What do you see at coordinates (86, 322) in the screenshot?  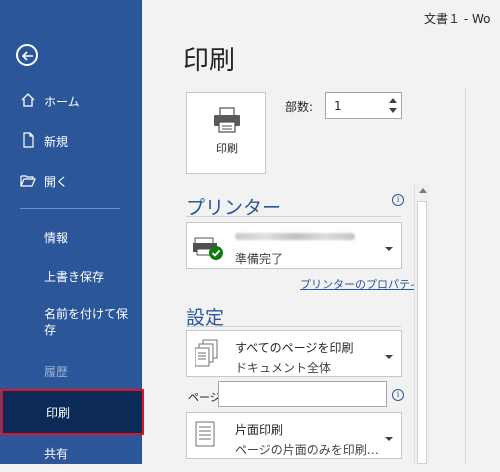 I see `sidebar-label-save-as: 名前を付けて保存` at bounding box center [86, 322].